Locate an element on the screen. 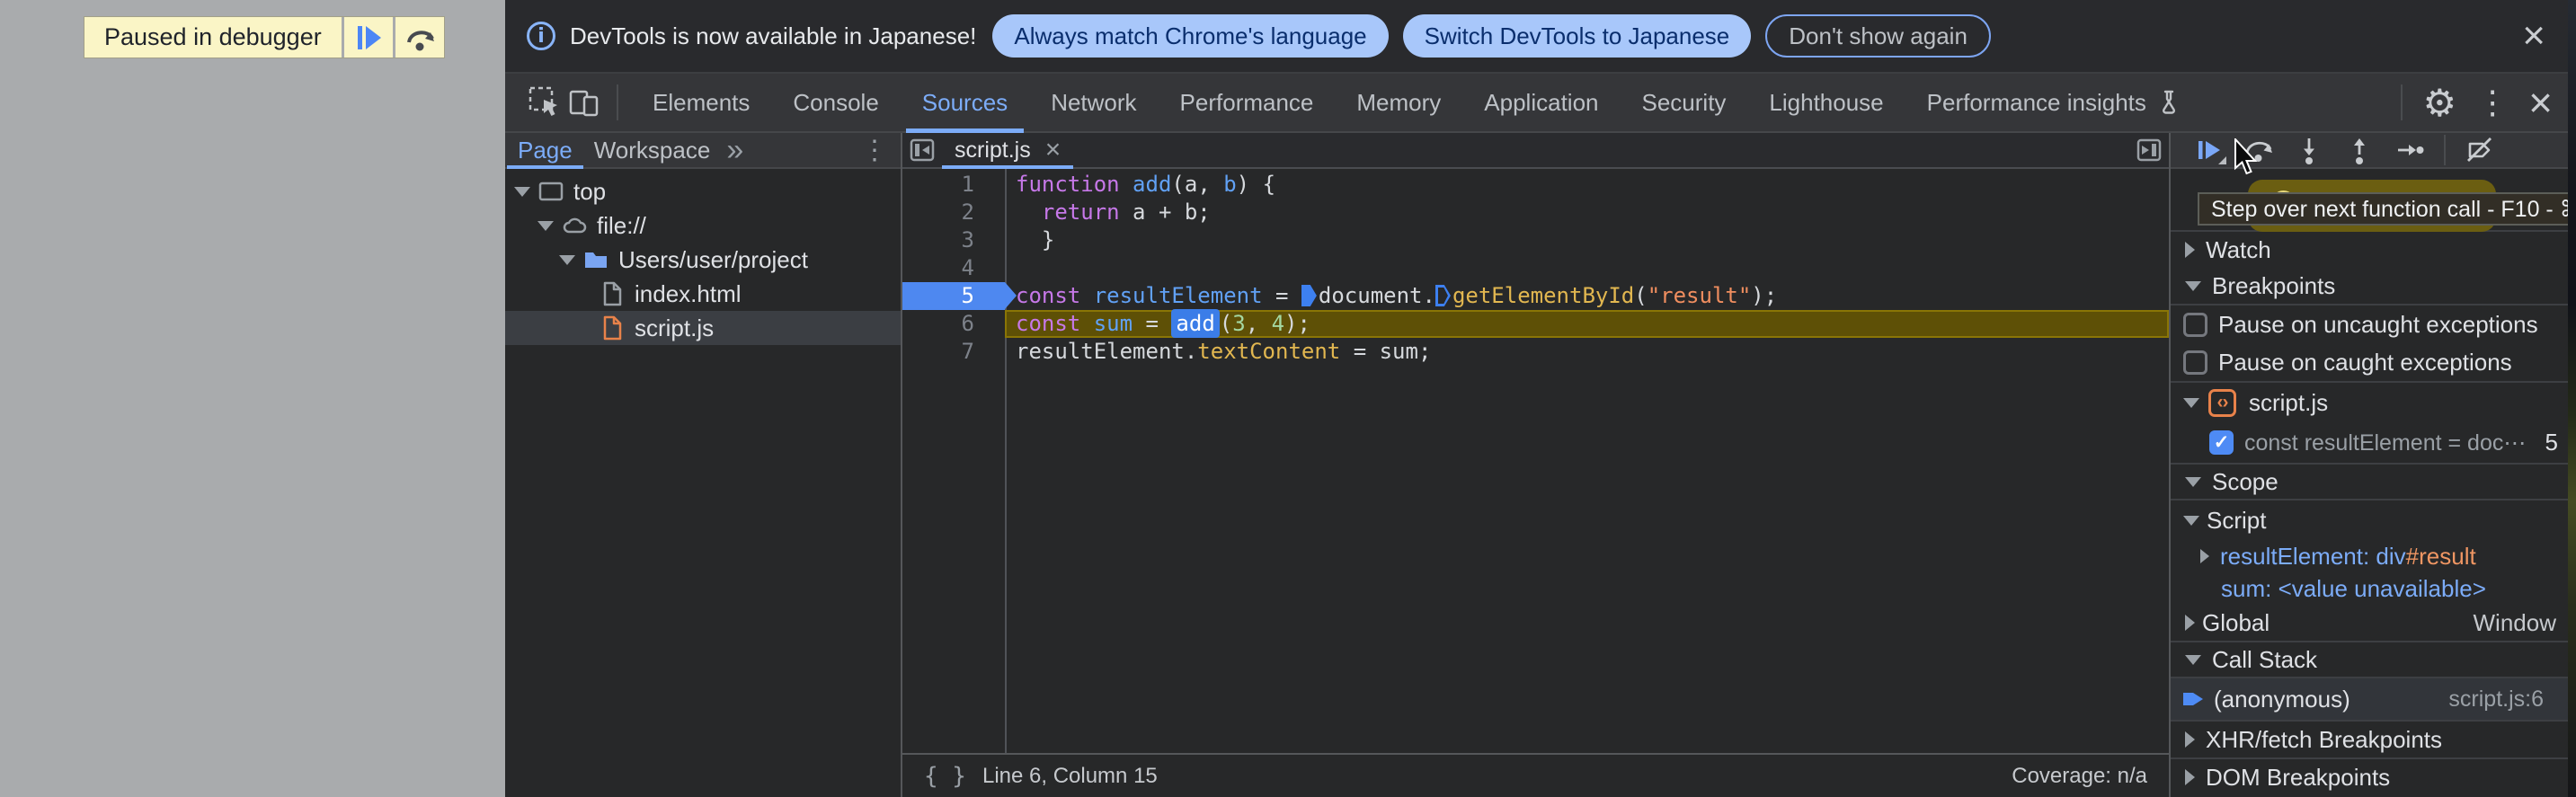 The height and width of the screenshot is (797, 2576). line-number: 6 is located at coordinates (953, 324).